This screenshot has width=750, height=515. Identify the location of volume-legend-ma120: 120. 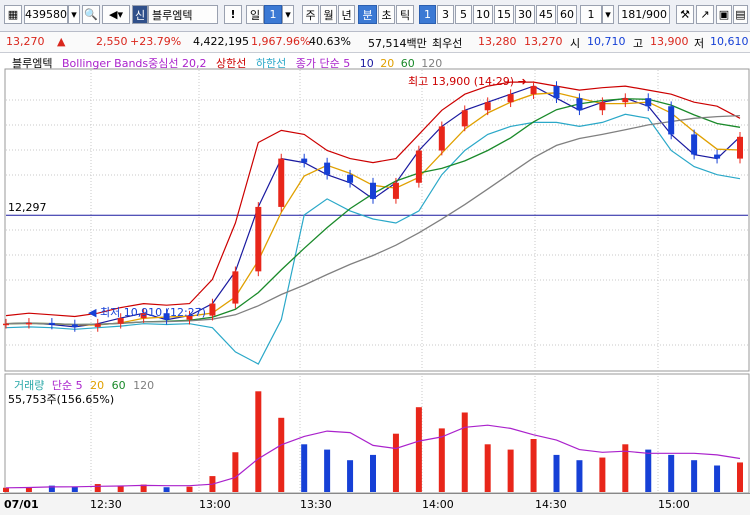
(144, 385).